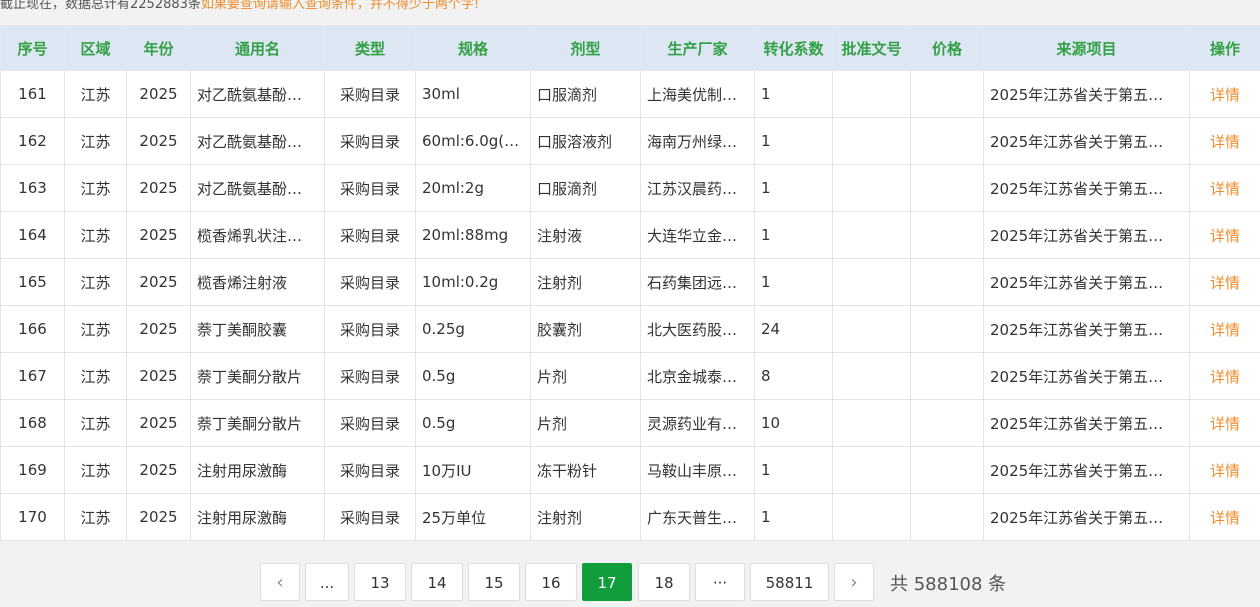  Describe the element at coordinates (473, 282) in the screenshot. I see `cell-spec: 10ml:0.2g` at that location.